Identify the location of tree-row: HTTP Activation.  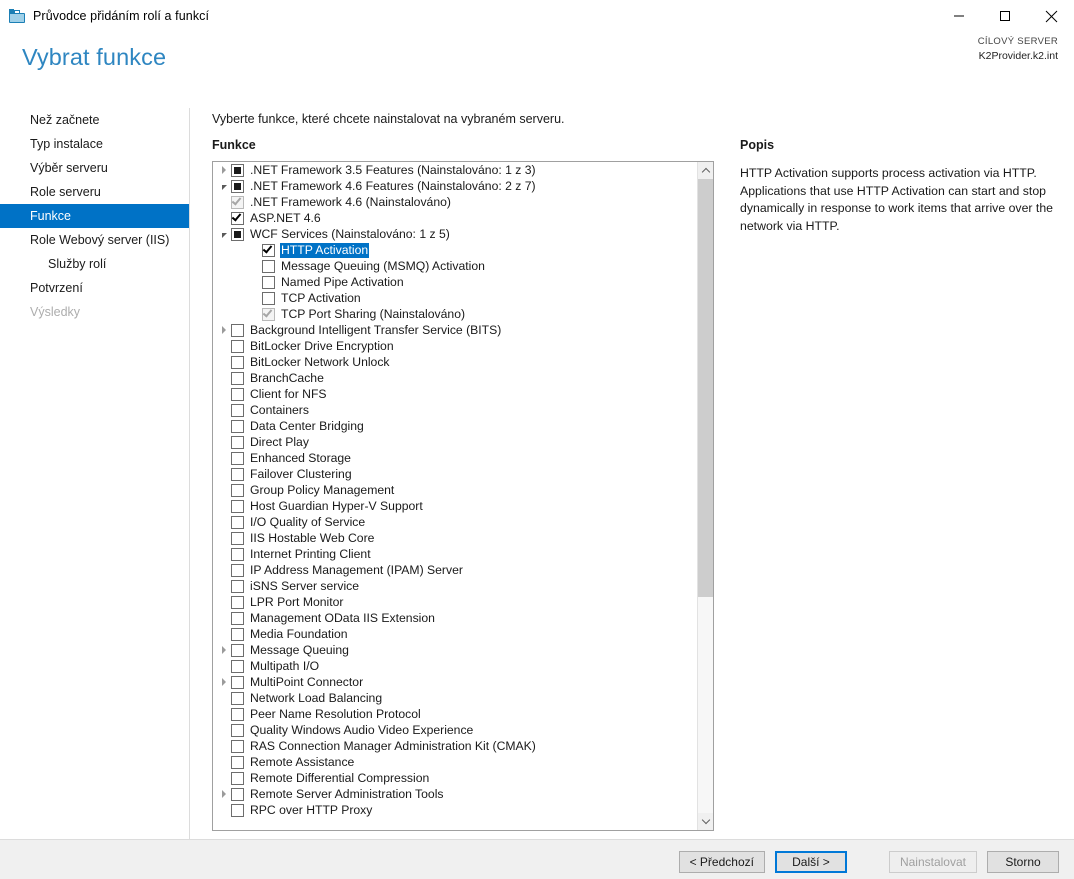
(455, 250).